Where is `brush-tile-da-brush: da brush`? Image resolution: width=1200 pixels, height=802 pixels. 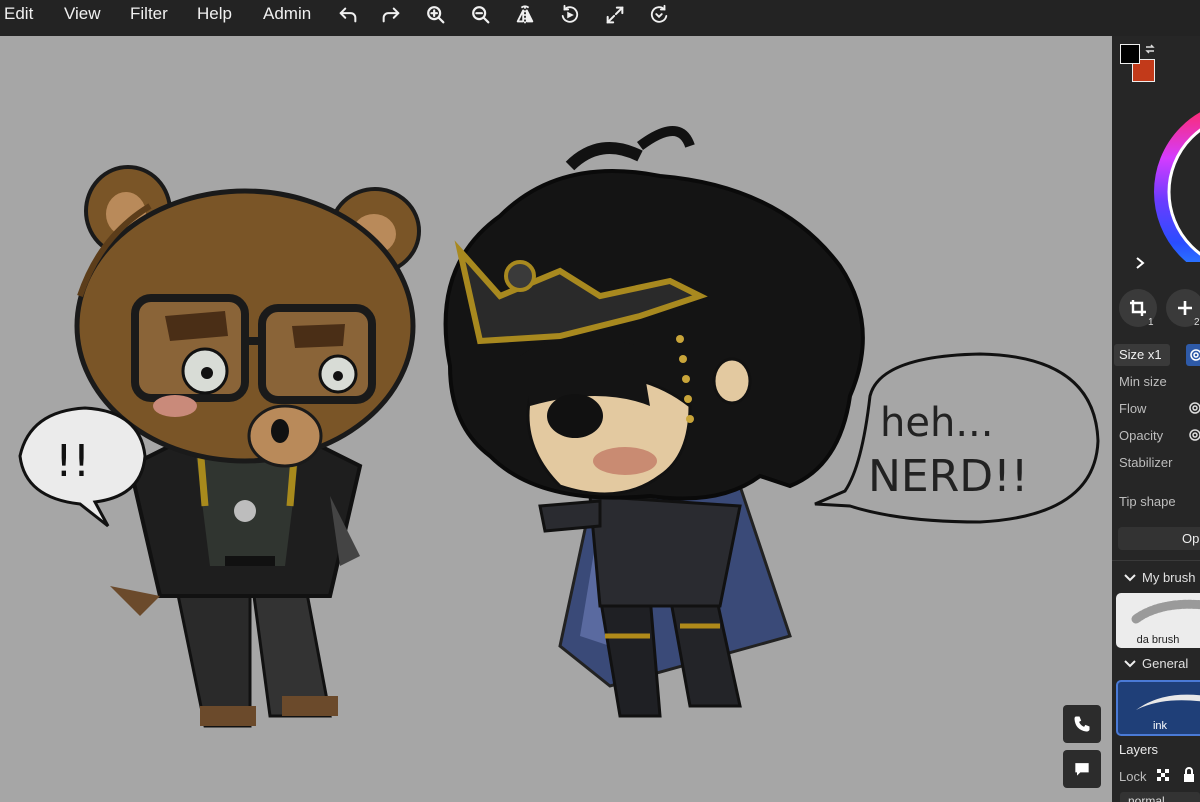 brush-tile-da-brush: da brush is located at coordinates (1158, 620).